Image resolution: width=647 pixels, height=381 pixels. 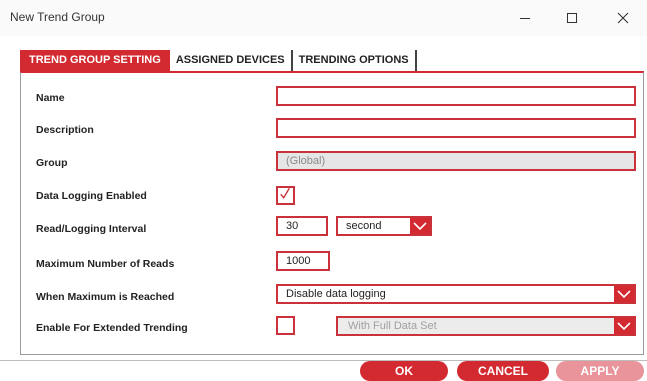 I want to click on data-logging-checkbox, so click(x=285, y=195).